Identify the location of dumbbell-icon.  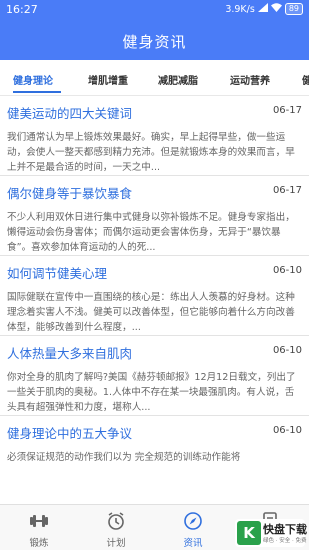
(39, 521).